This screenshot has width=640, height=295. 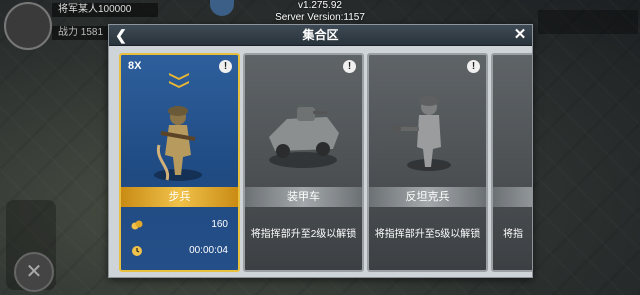 I want to click on time-row: 00:00:04, so click(x=179, y=251).